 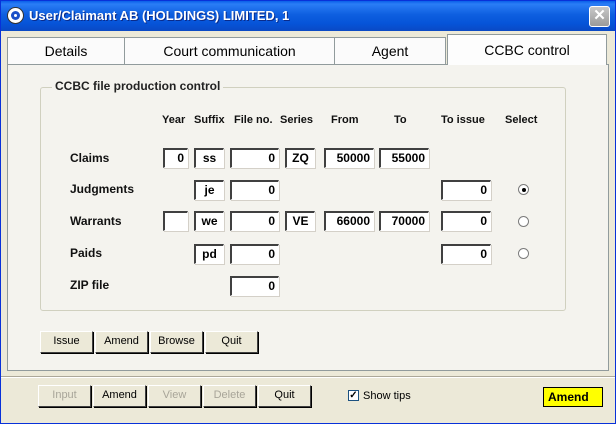 What do you see at coordinates (466, 221) in the screenshot?
I see `warrants-to-issue-field: 0` at bounding box center [466, 221].